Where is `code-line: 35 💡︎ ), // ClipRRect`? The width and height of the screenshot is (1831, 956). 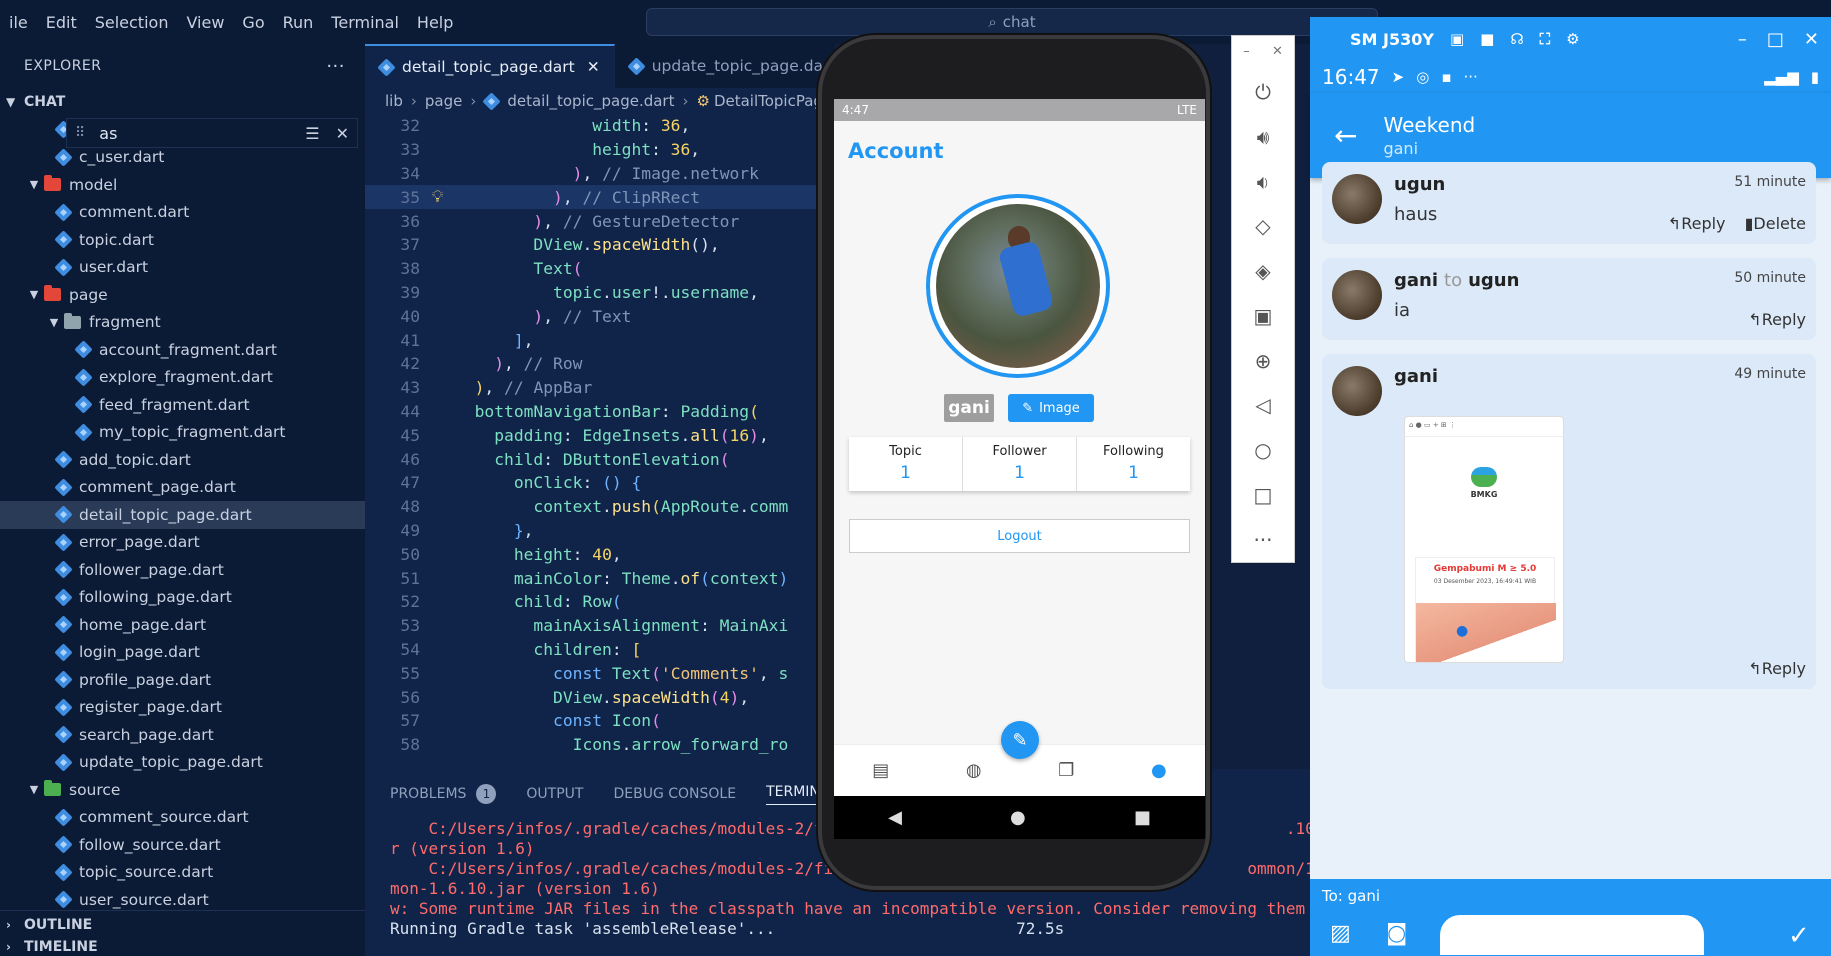 code-line: 35 💡︎ ), // ClipRRect is located at coordinates (600, 197).